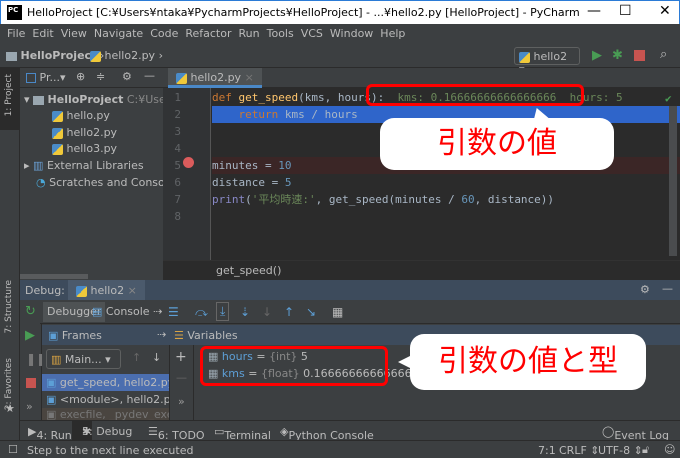 The height and width of the screenshot is (458, 680). Describe the element at coordinates (80, 76) in the screenshot. I see `locate-icon: ⊕` at that location.